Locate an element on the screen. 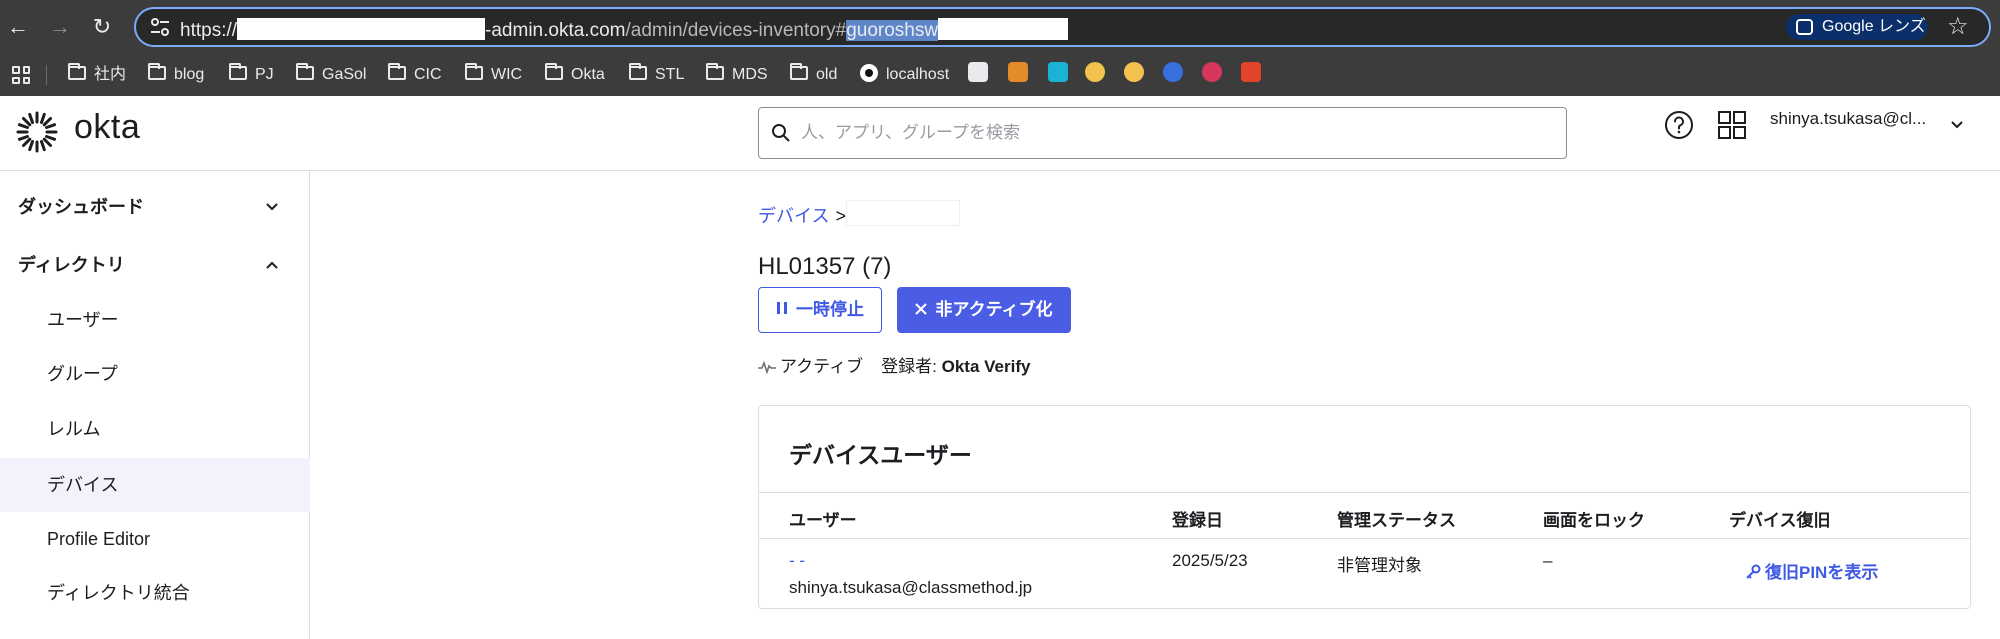  breadcrumb: デバイス > is located at coordinates (802, 215).